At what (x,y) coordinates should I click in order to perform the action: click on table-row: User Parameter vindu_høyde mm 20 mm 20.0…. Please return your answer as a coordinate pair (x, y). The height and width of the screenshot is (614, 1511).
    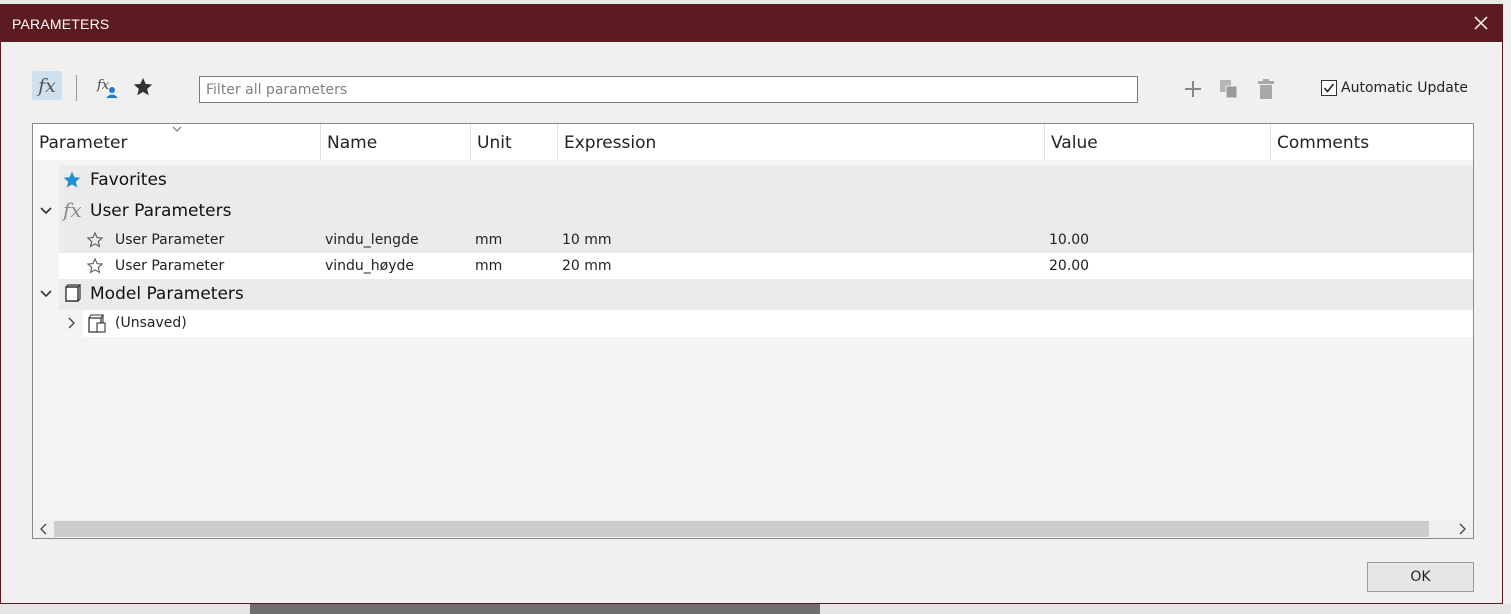
    Looking at the image, I should click on (753, 266).